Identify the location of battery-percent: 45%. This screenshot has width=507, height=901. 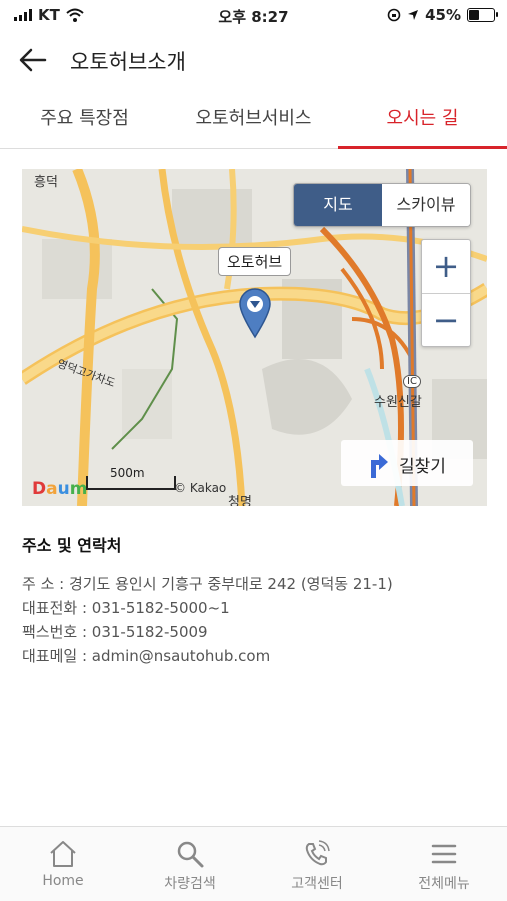
(443, 15).